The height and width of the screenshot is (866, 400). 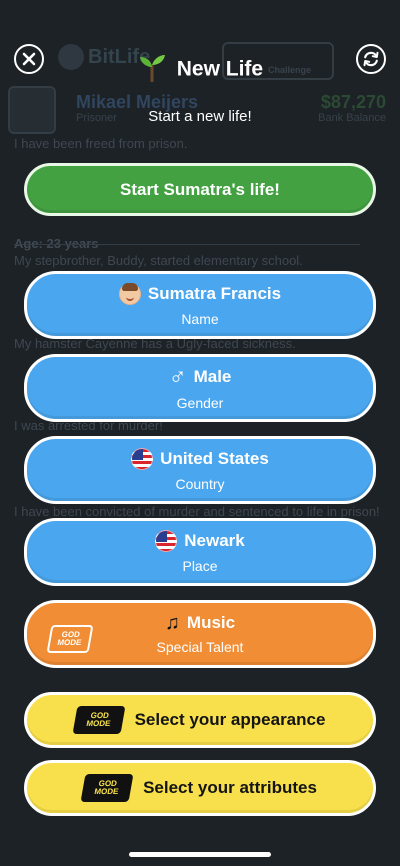 What do you see at coordinates (200, 305) in the screenshot?
I see `name-selector: Sumatra Francis Name` at bounding box center [200, 305].